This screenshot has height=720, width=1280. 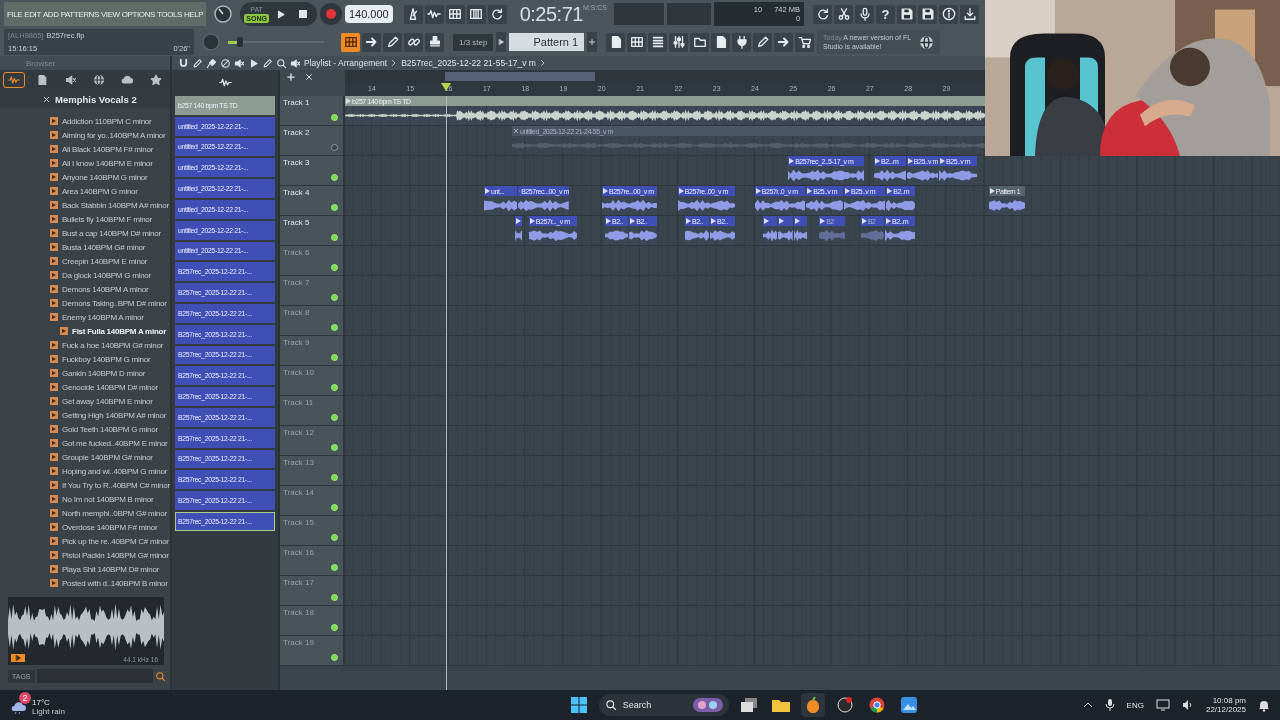 What do you see at coordinates (85, 317) in the screenshot?
I see `sample-item: Enemy 140BPM A minor` at bounding box center [85, 317].